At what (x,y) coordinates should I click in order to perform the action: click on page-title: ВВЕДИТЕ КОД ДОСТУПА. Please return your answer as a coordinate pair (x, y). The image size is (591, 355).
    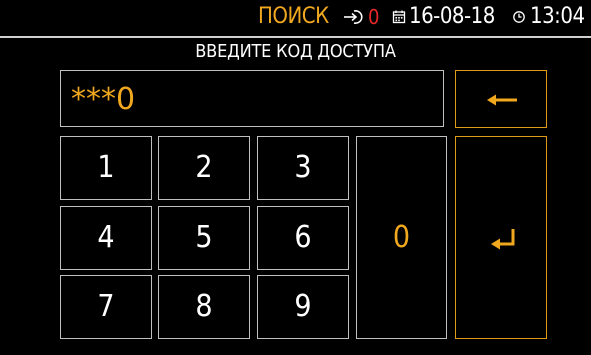
    Looking at the image, I should click on (295, 51).